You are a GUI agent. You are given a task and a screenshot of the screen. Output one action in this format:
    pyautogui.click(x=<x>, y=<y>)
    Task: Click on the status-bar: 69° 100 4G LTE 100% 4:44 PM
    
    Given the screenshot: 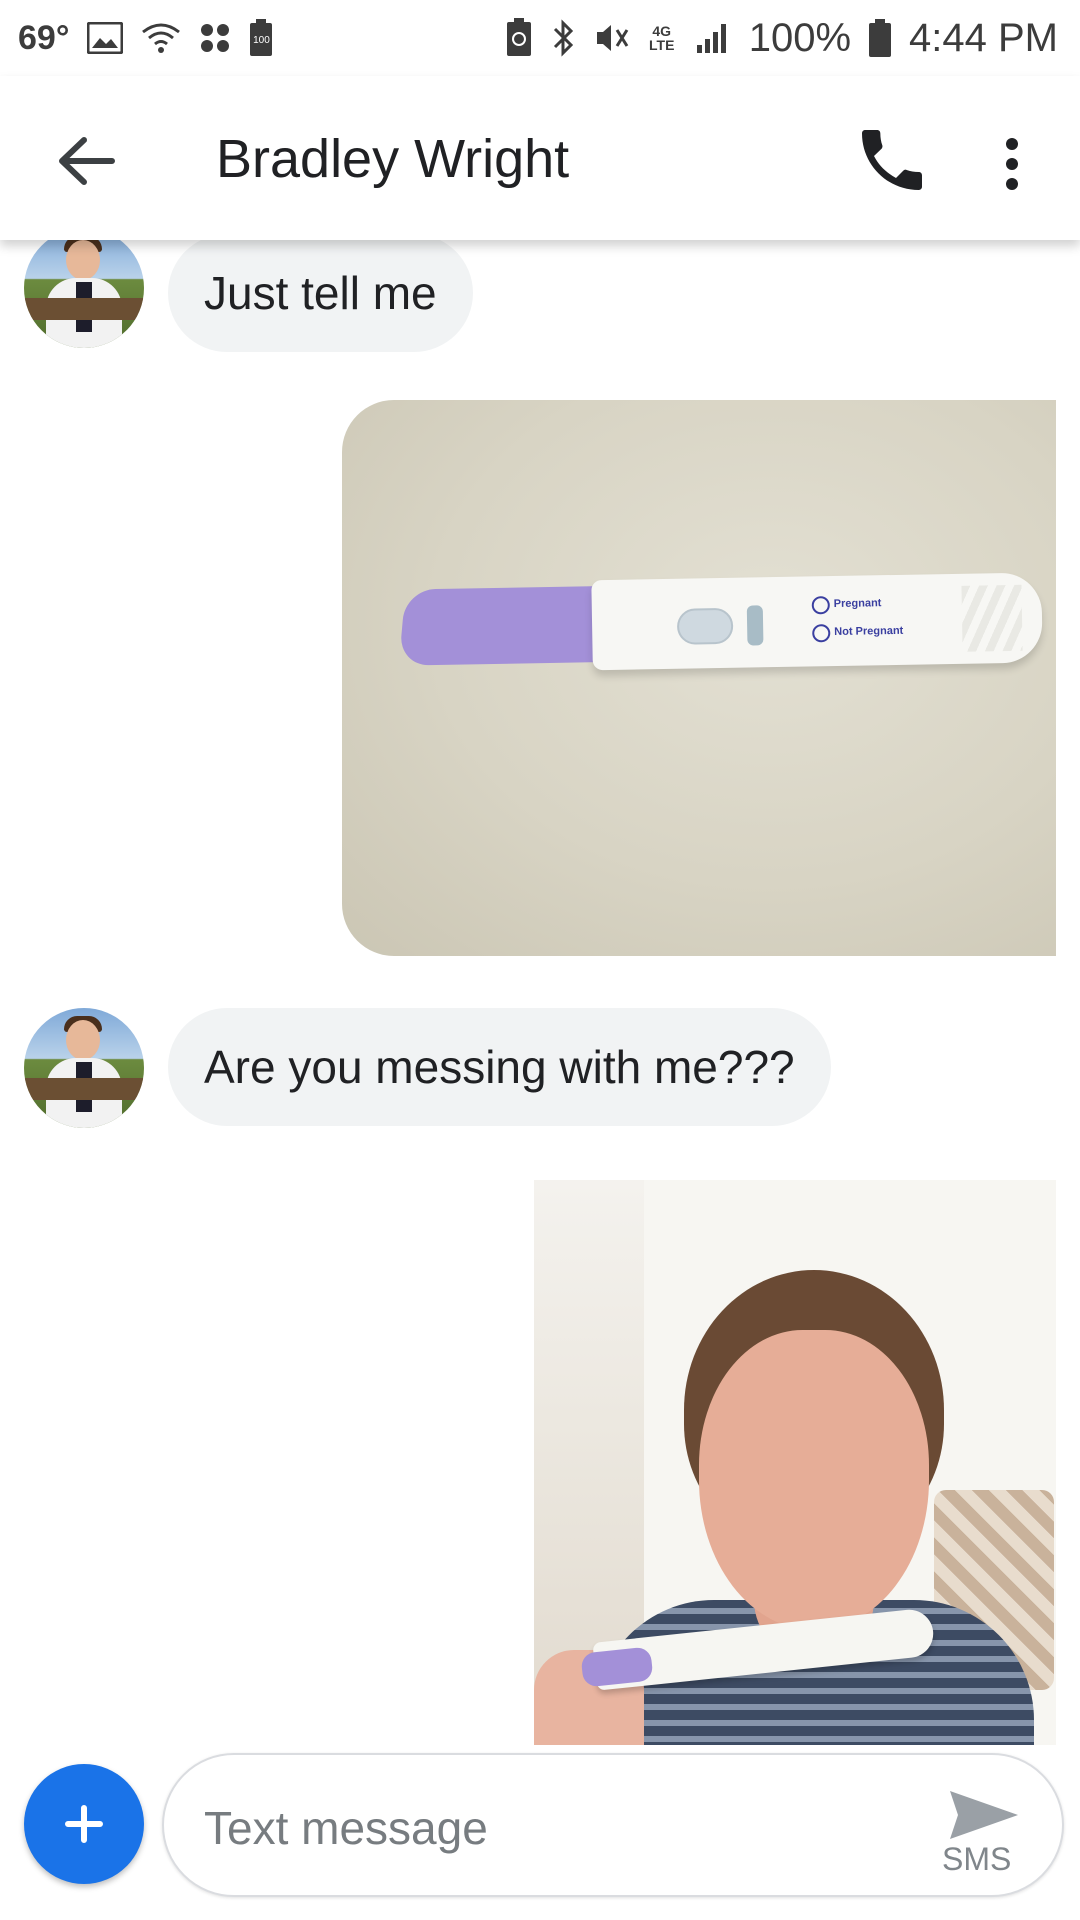 What is the action you would take?
    pyautogui.click(x=540, y=38)
    